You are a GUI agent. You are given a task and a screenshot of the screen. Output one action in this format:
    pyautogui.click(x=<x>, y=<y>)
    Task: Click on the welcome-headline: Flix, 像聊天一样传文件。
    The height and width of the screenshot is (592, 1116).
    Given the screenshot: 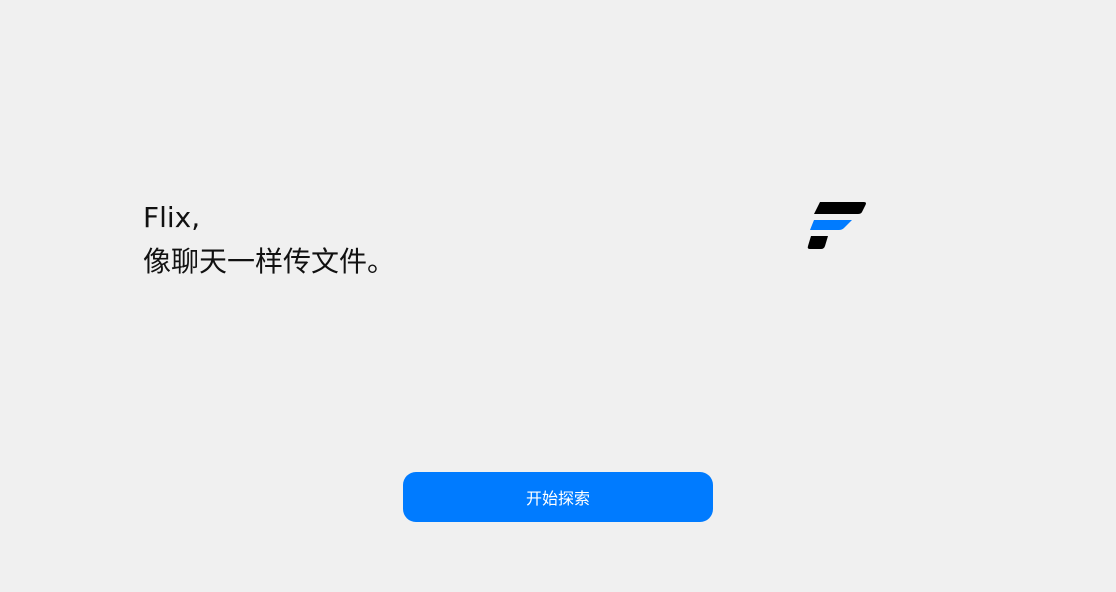 What is the action you would take?
    pyautogui.click(x=269, y=240)
    